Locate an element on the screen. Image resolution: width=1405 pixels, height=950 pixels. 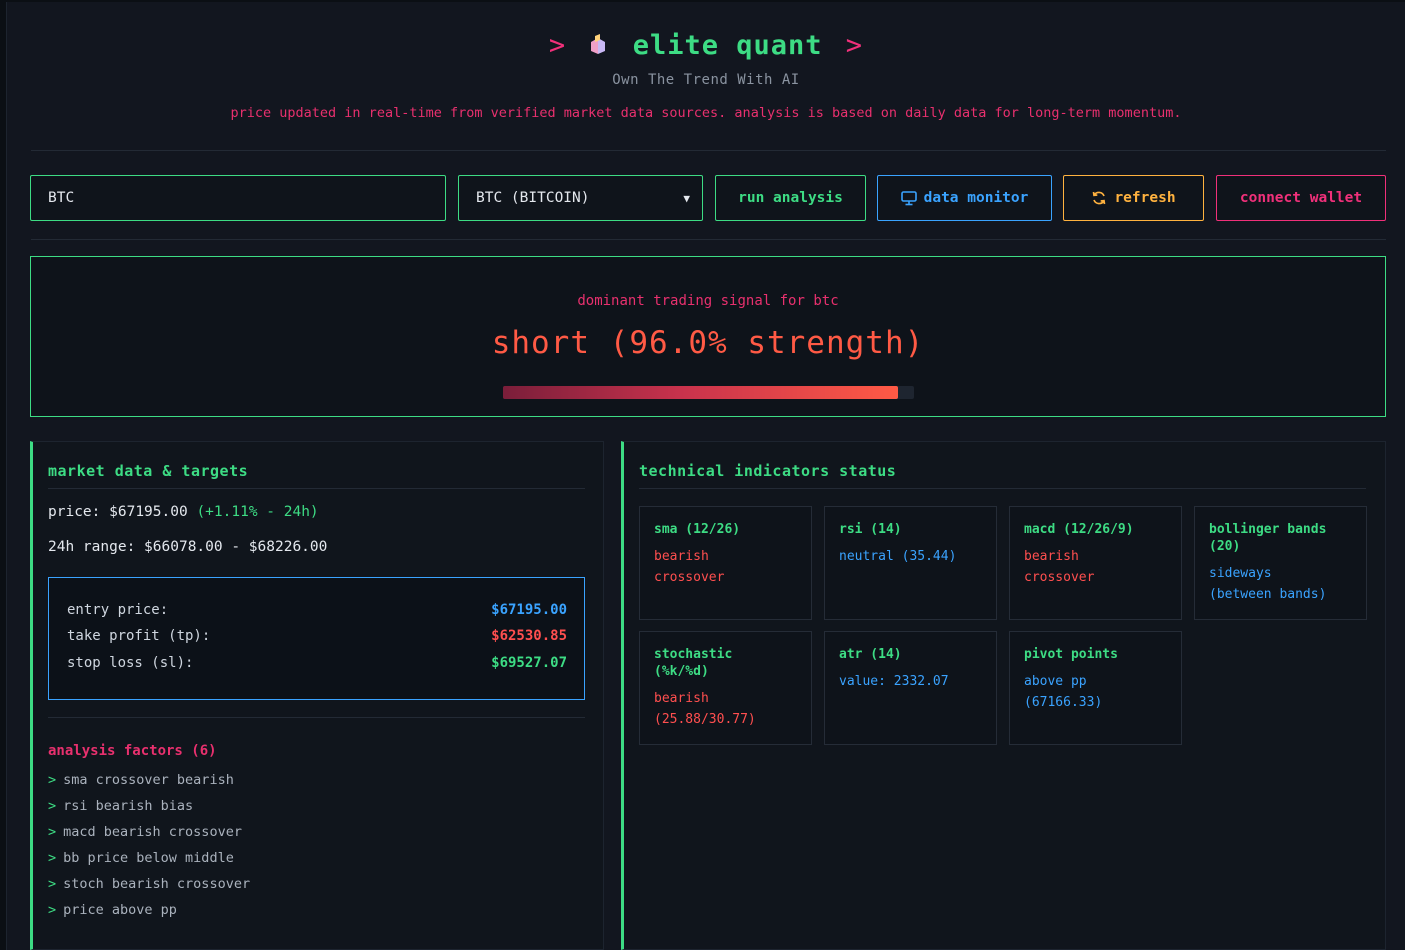
indicator-card: pivot points above pp (67166.33) is located at coordinates (1095, 688).